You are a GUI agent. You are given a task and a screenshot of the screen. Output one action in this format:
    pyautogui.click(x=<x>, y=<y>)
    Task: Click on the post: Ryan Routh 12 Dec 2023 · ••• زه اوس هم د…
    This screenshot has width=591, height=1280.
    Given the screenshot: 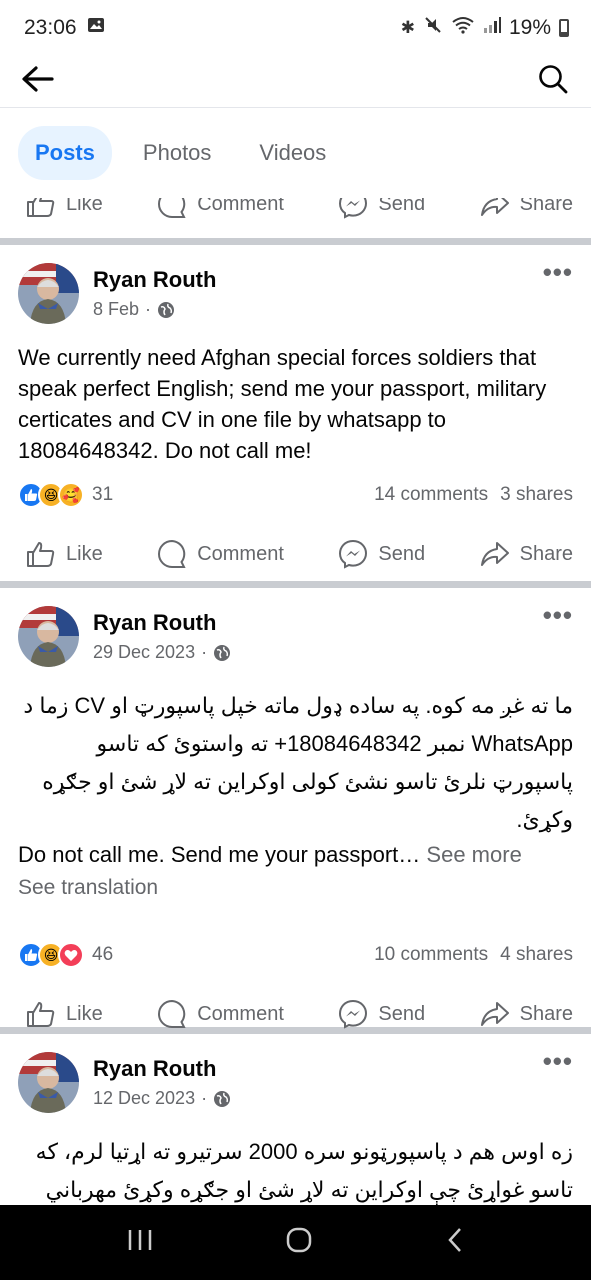 What is the action you would take?
    pyautogui.click(x=295, y=1119)
    